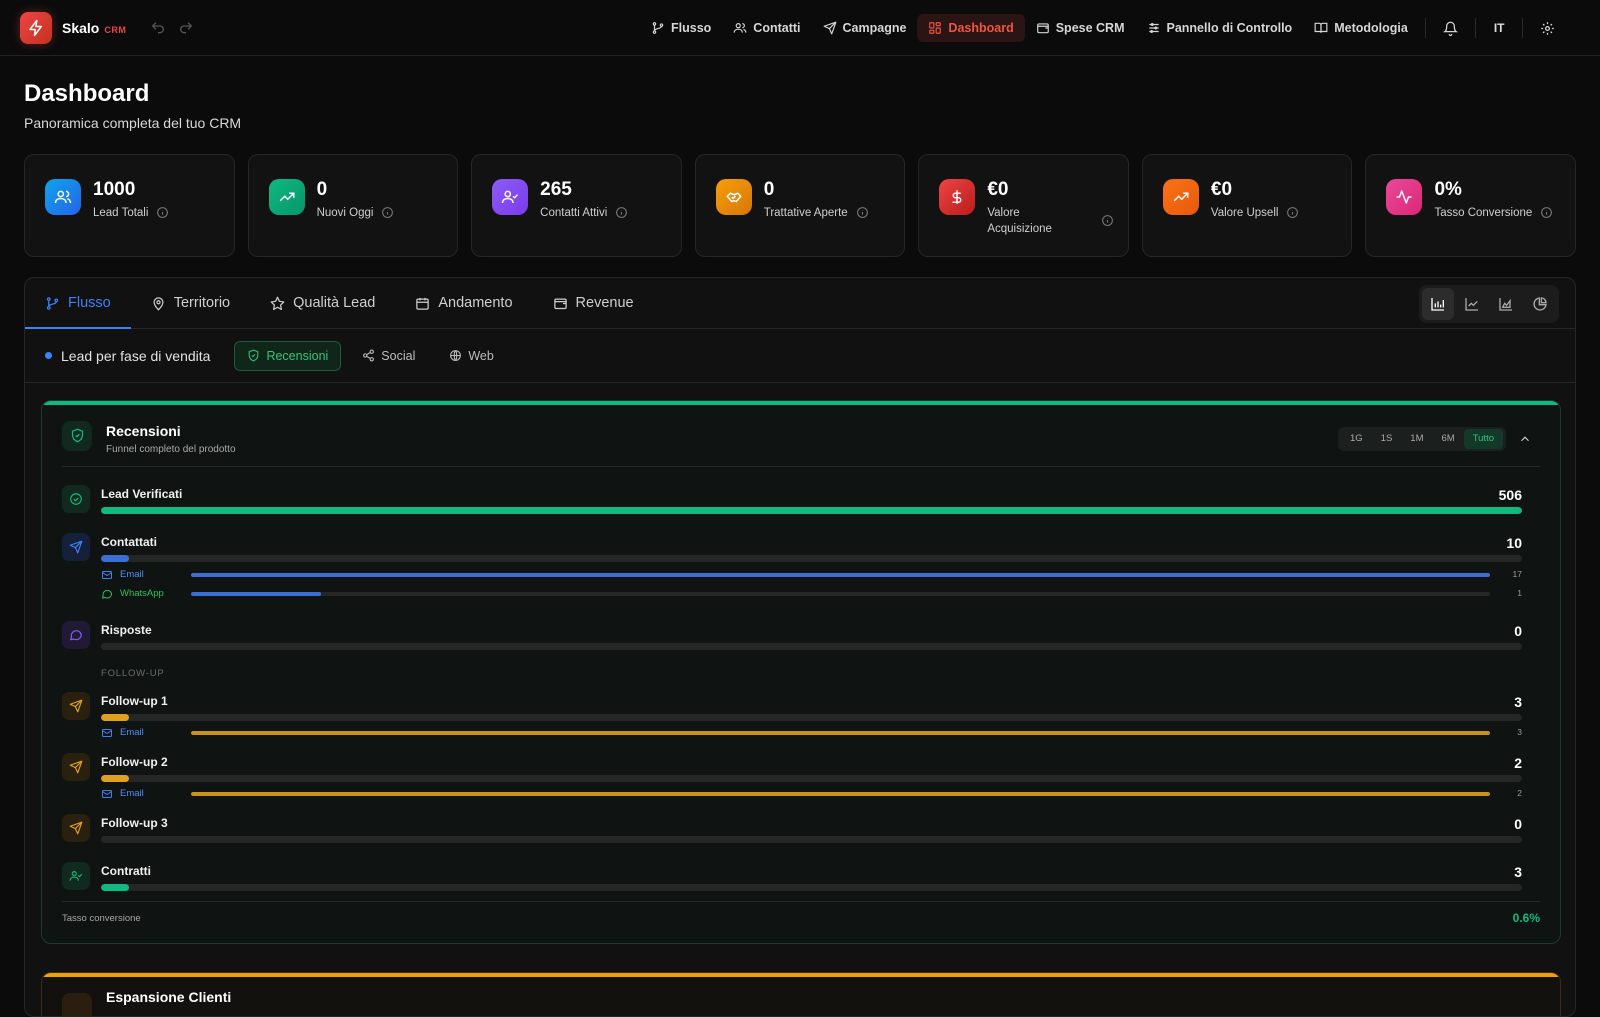 This screenshot has height=1017, width=1600. I want to click on redo-icon, so click(186, 28).